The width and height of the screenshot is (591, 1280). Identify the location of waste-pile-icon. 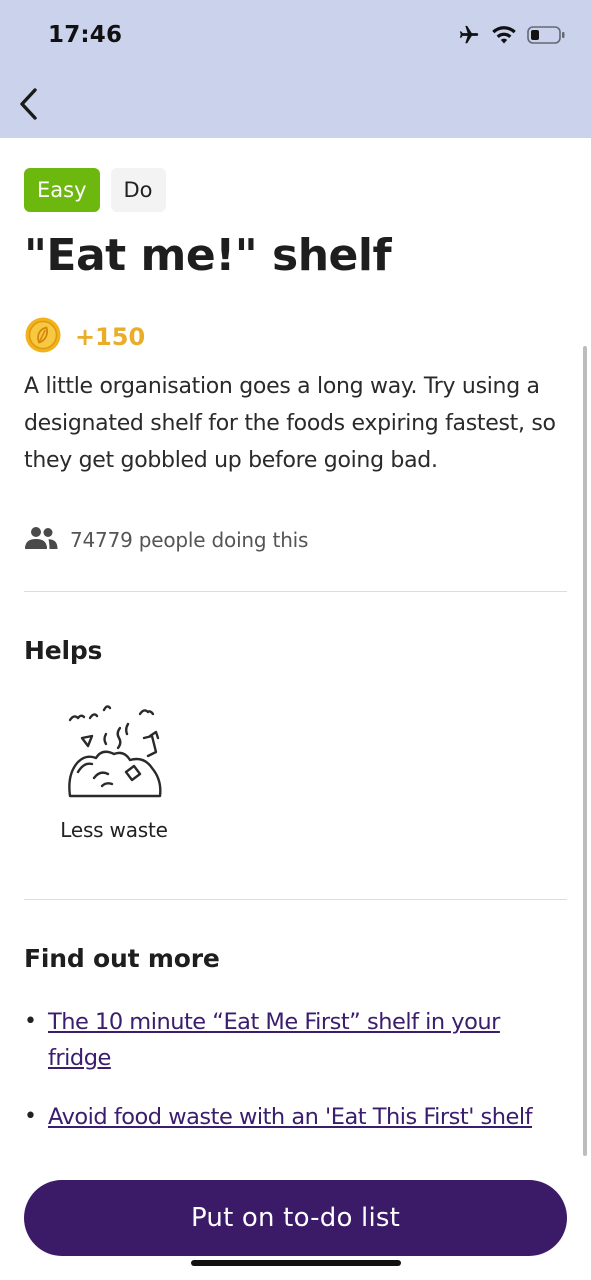
(114, 753).